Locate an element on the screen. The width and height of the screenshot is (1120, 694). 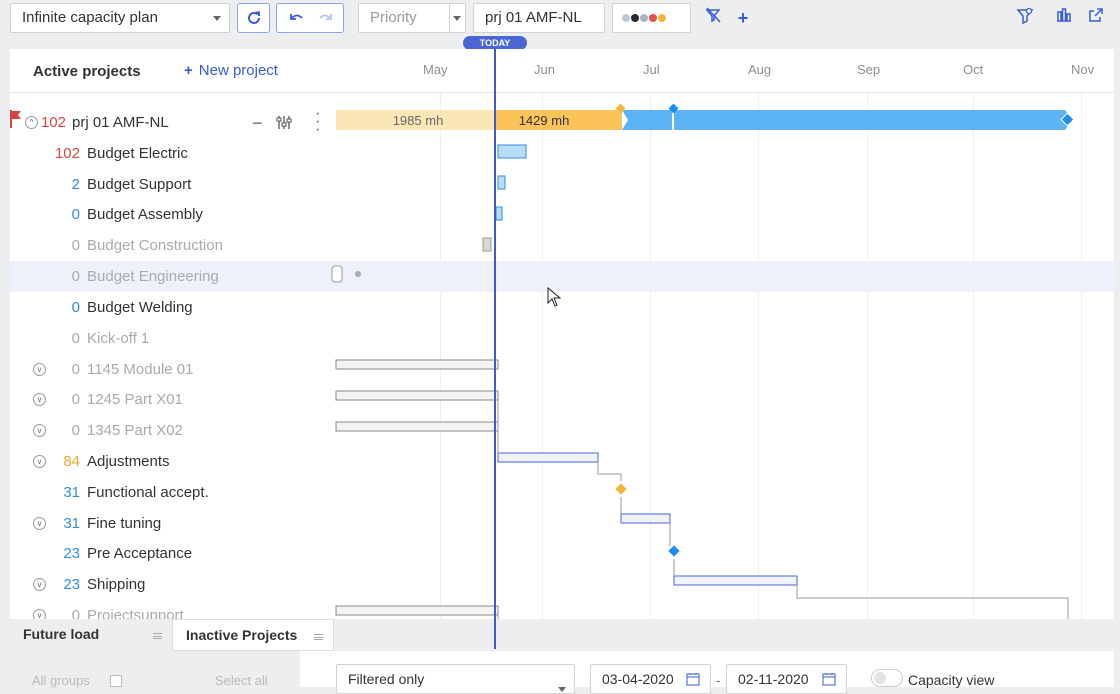
task-name: Budget Engineering is located at coordinates (153, 276).